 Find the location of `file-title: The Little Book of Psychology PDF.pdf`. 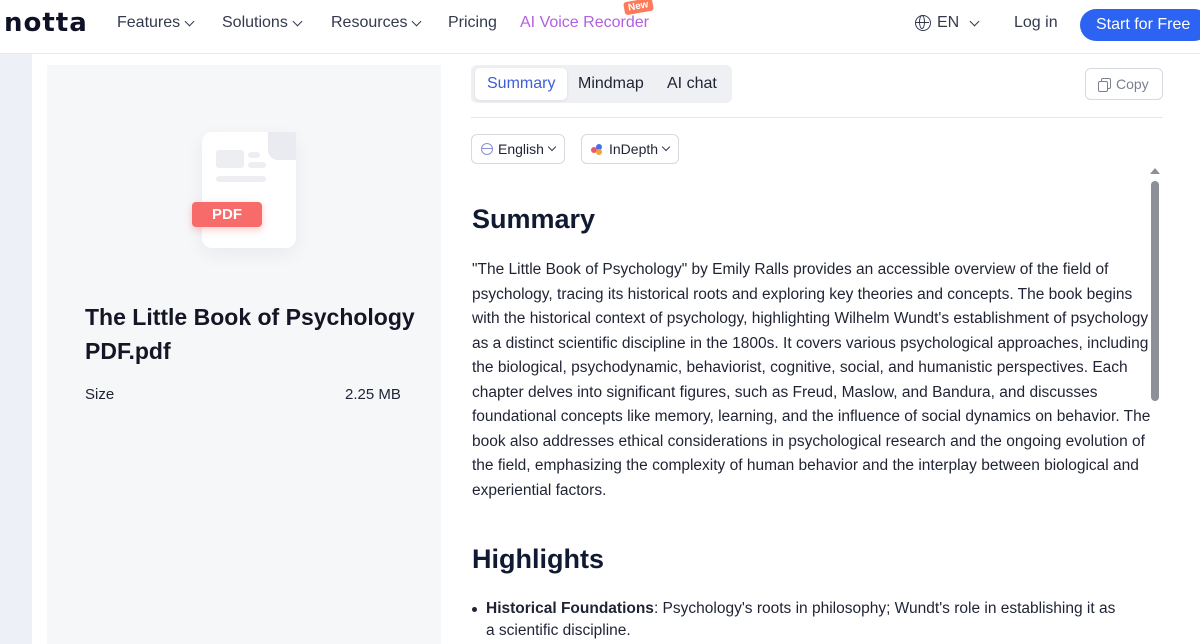

file-title: The Little Book of Psychology PDF.pdf is located at coordinates (250, 334).